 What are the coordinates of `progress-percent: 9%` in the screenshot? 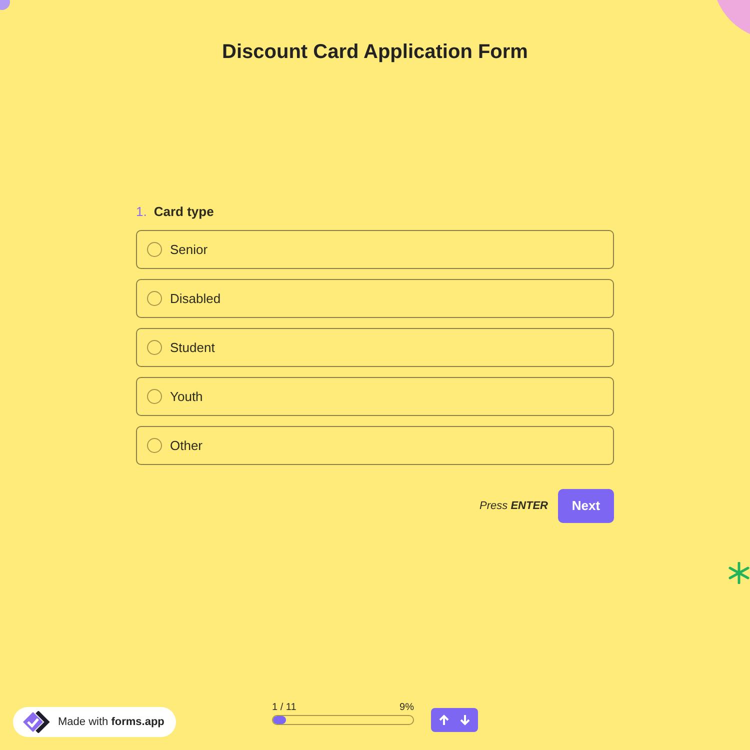 It's located at (407, 708).